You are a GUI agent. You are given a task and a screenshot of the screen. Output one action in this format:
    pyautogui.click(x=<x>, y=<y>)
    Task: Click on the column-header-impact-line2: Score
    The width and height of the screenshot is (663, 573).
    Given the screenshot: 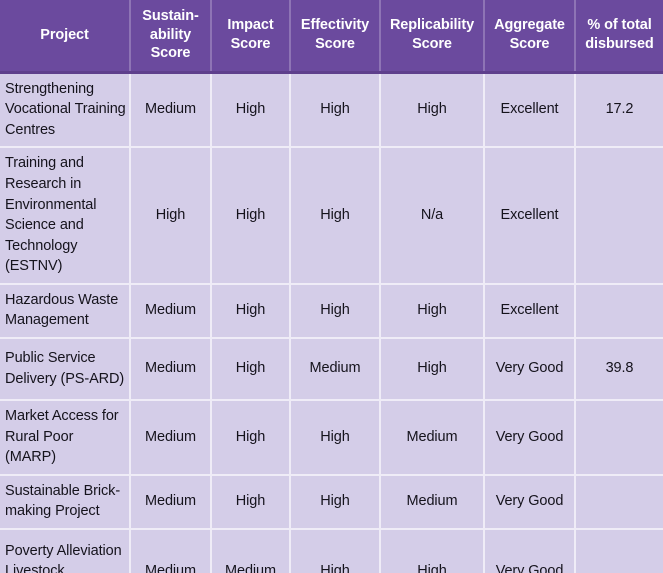 What is the action you would take?
    pyautogui.click(x=250, y=43)
    